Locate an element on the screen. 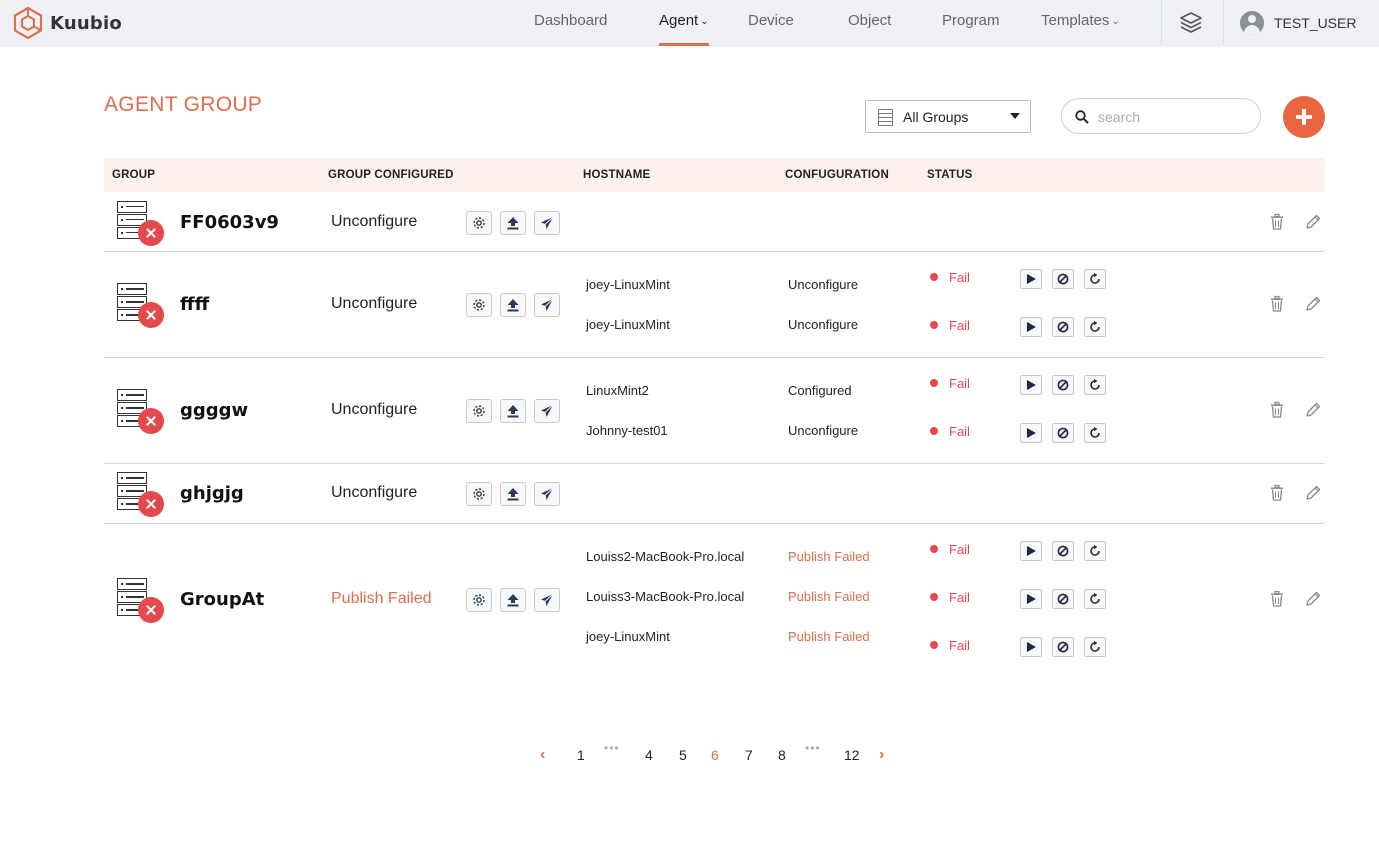 The image size is (1379, 865). nav-program: Program is located at coordinates (971, 23).